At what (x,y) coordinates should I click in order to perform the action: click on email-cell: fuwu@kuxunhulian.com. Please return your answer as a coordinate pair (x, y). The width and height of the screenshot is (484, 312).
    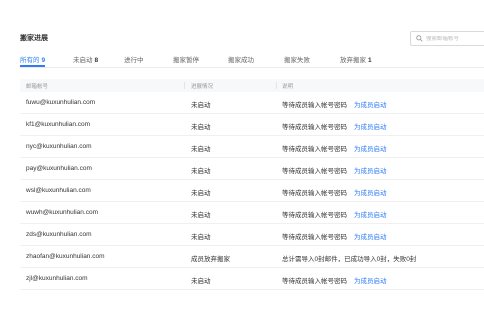
    Looking at the image, I should click on (61, 102).